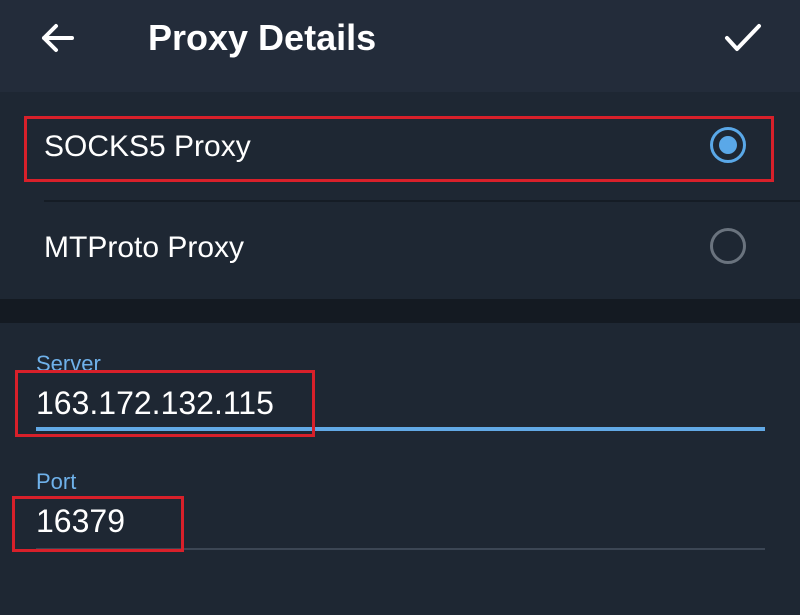  I want to click on port-label: Port, so click(56, 481).